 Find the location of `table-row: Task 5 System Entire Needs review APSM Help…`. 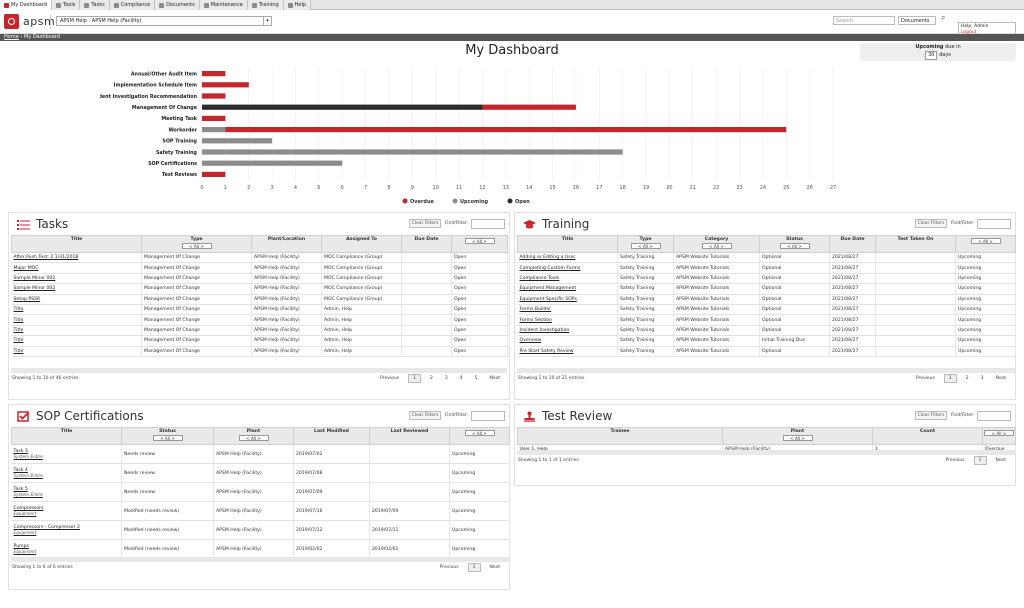

table-row: Task 5 System Entire Needs review APSM Help… is located at coordinates (260, 492).